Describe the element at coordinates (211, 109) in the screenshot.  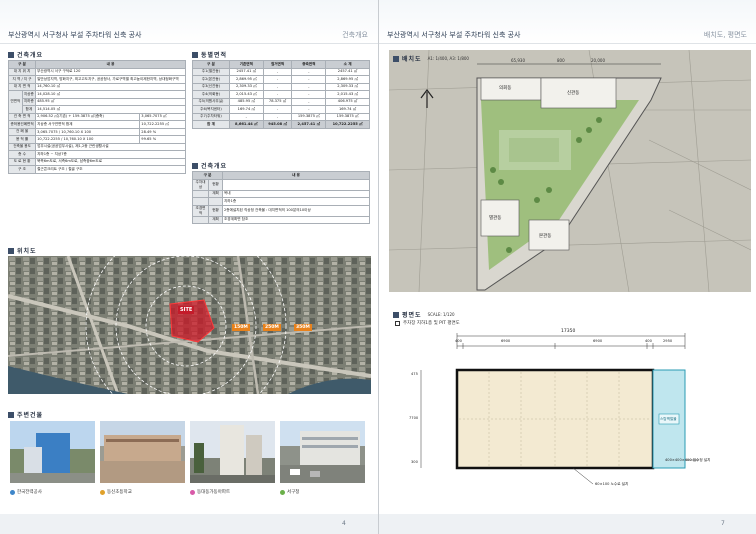
I see `row-label-cell: 주6(복지센터)` at that location.